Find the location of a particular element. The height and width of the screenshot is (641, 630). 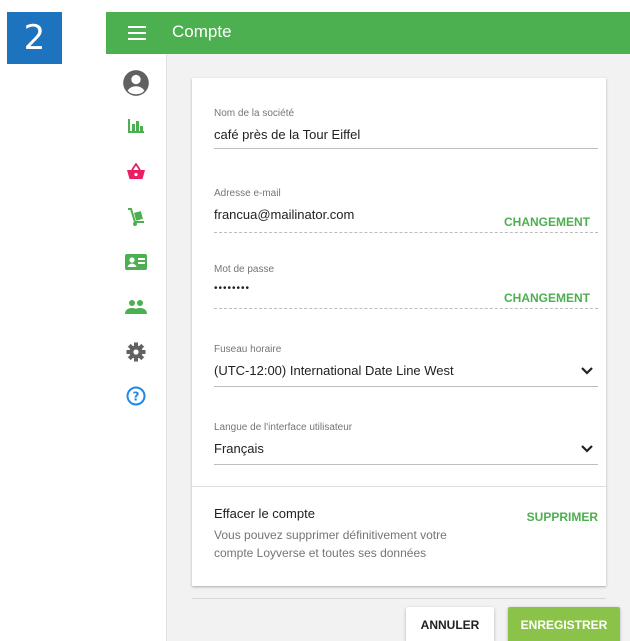

step-number-badge: 2 is located at coordinates (34, 38).